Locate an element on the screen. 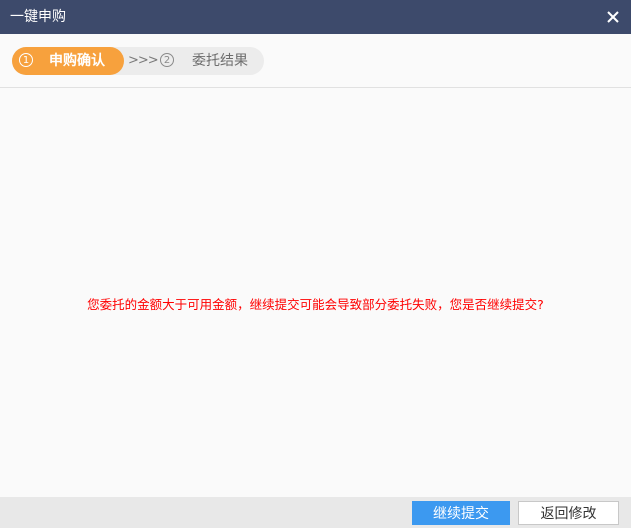  step-result-number: 2 is located at coordinates (167, 60).